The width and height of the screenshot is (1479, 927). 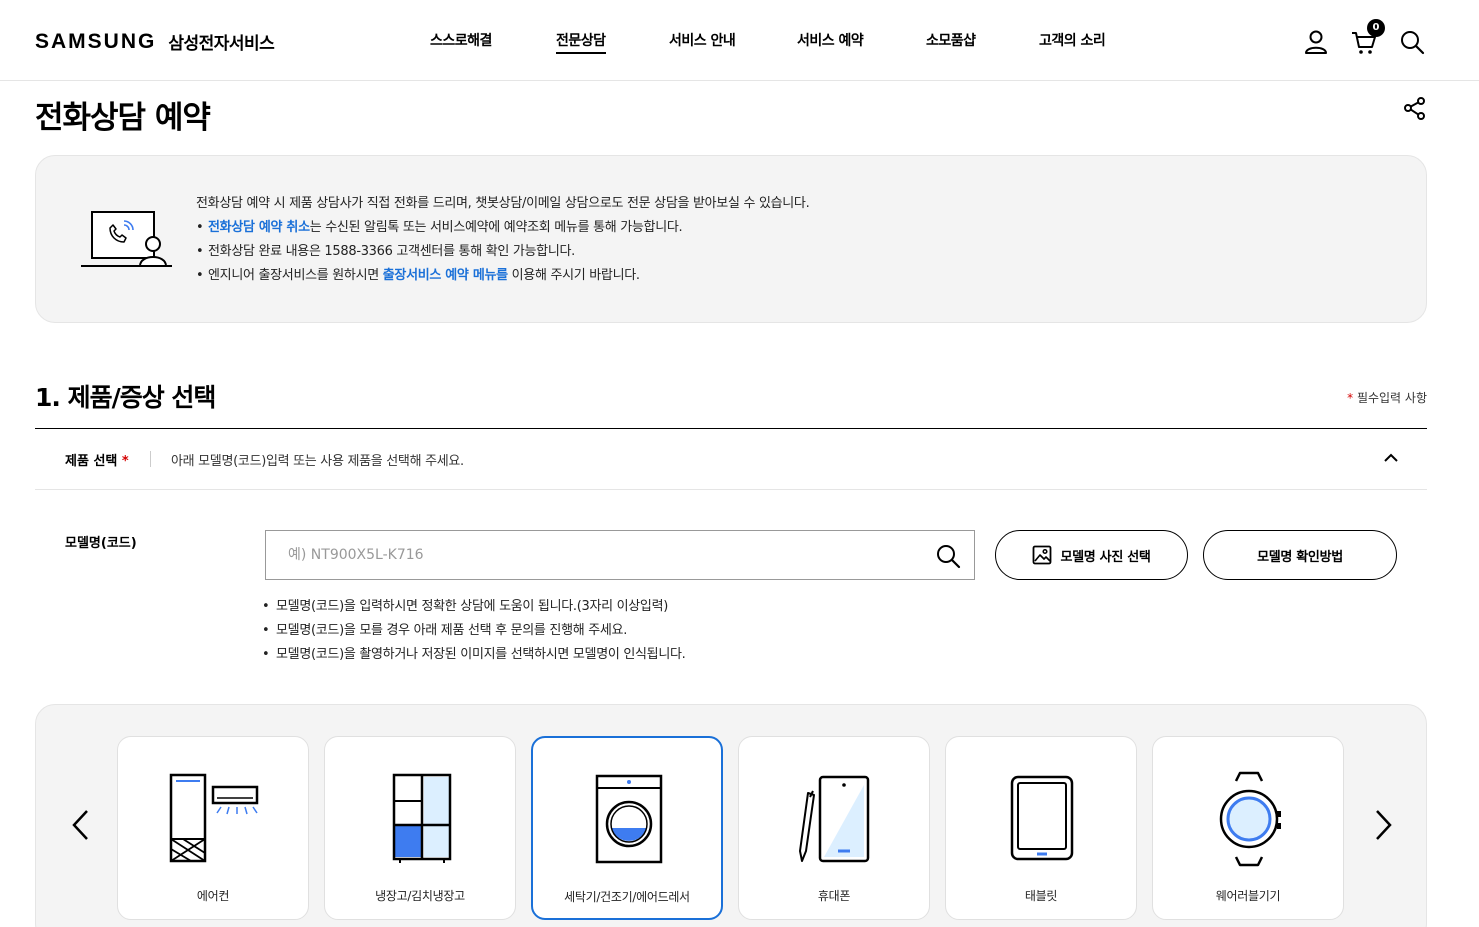 I want to click on nav-item-parts-shop: 소모품샵, so click(x=951, y=40).